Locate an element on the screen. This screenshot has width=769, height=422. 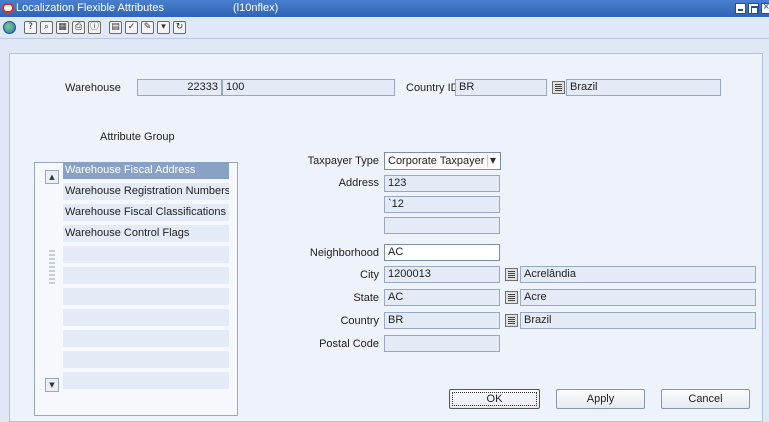
list-item-warehouse-control-flags: Warehouse Control Flags is located at coordinates (146, 234).